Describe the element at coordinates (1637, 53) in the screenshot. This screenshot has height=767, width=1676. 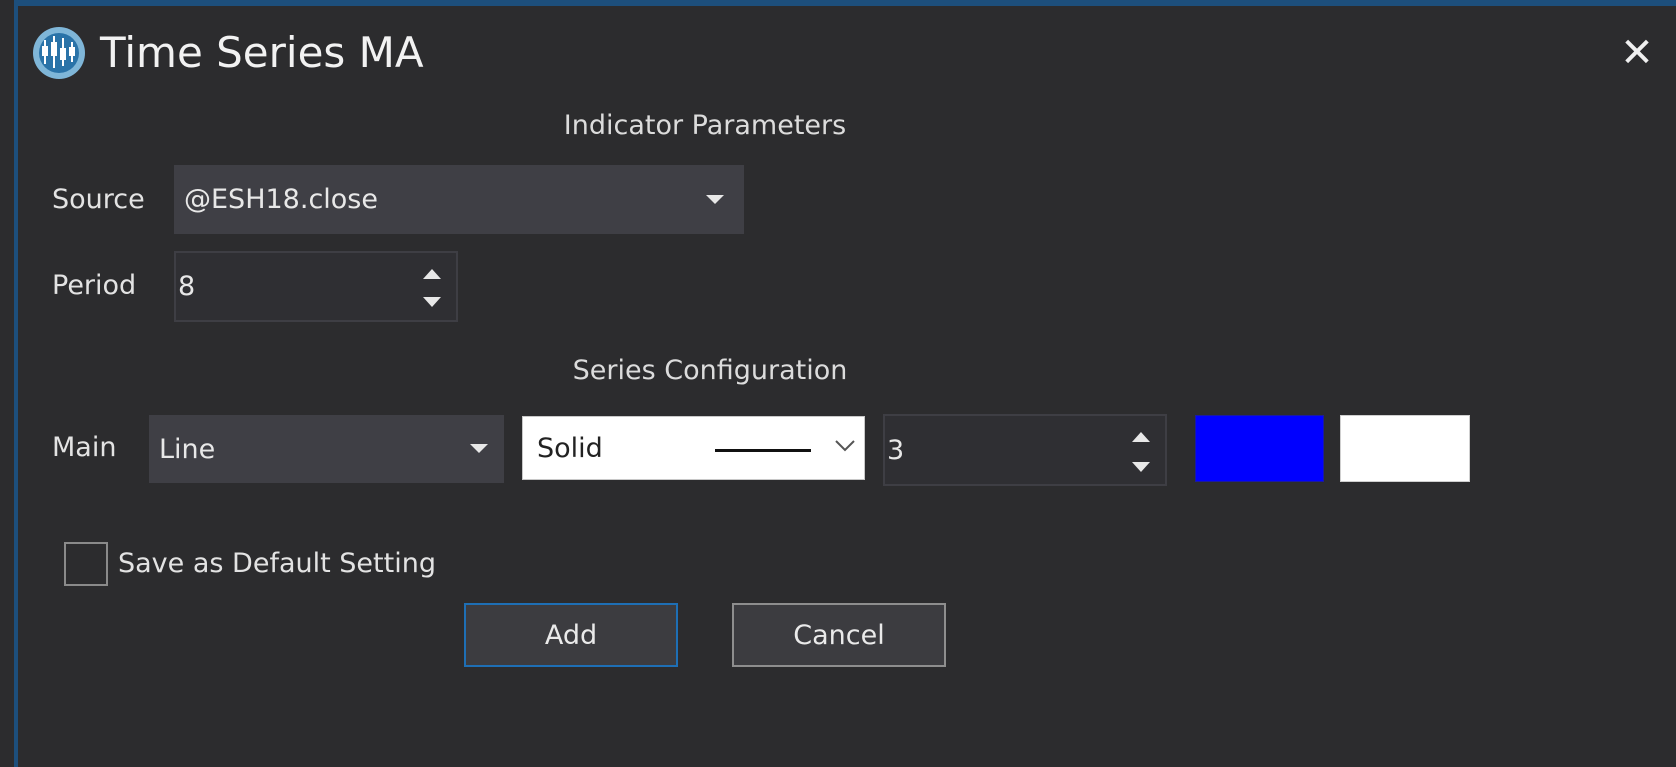
I see `close-icon: ✕` at that location.